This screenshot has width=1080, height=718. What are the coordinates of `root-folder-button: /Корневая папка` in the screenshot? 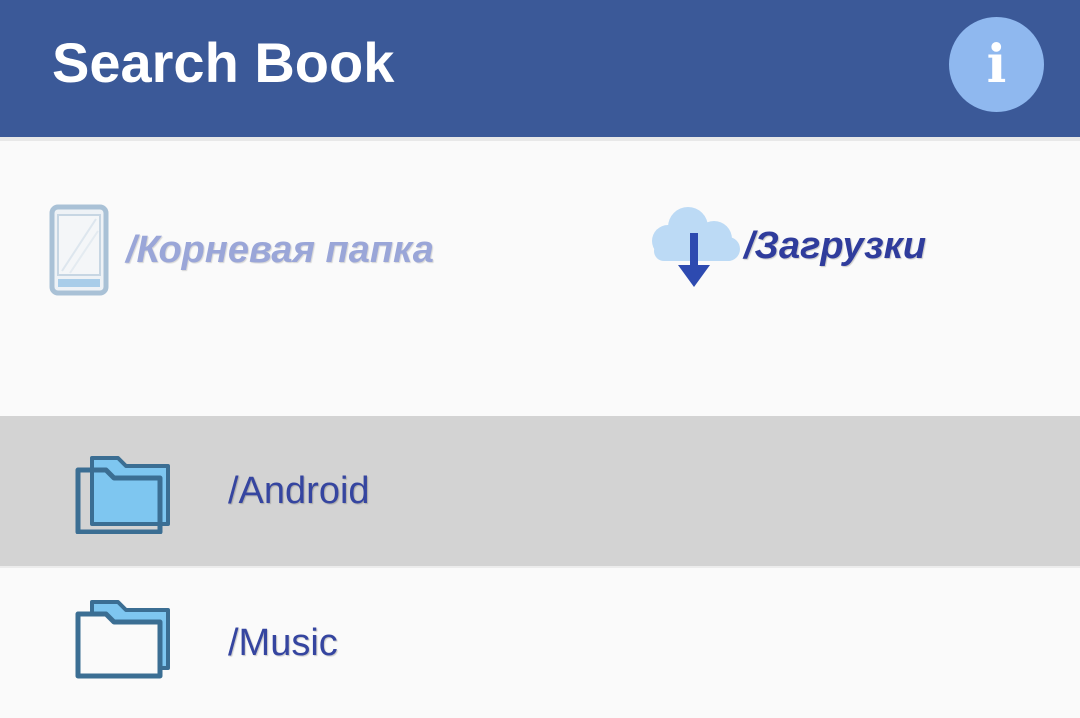 It's located at (298, 251).